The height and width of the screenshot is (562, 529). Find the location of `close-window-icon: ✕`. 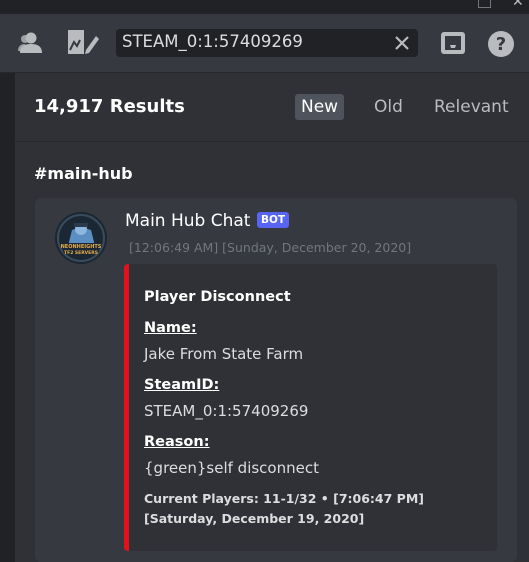

close-window-icon: ✕ is located at coordinates (518, 5).